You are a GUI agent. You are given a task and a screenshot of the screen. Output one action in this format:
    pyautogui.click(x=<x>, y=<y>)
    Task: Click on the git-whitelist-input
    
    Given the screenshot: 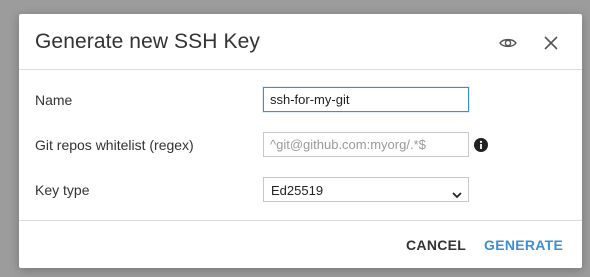 What is the action you would take?
    pyautogui.click(x=366, y=144)
    